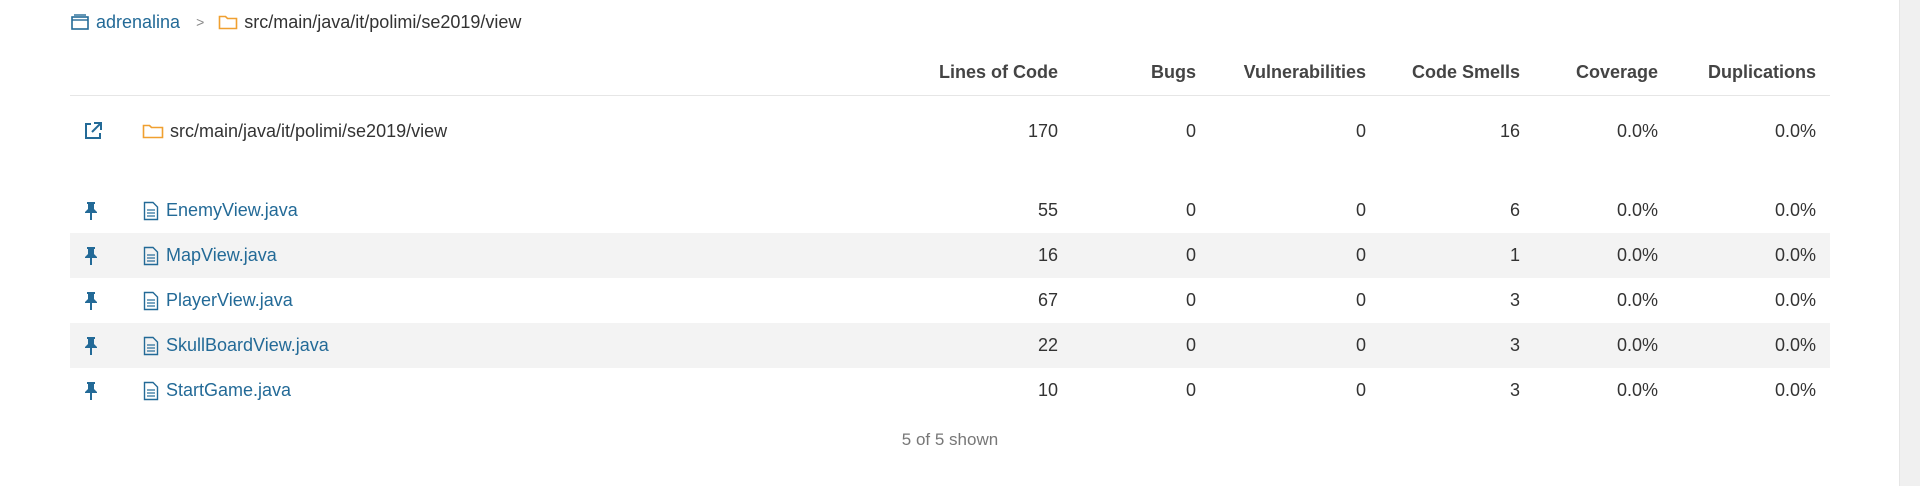 The image size is (1920, 486). I want to click on column-code-smells: Code Smells, so click(1445, 72).